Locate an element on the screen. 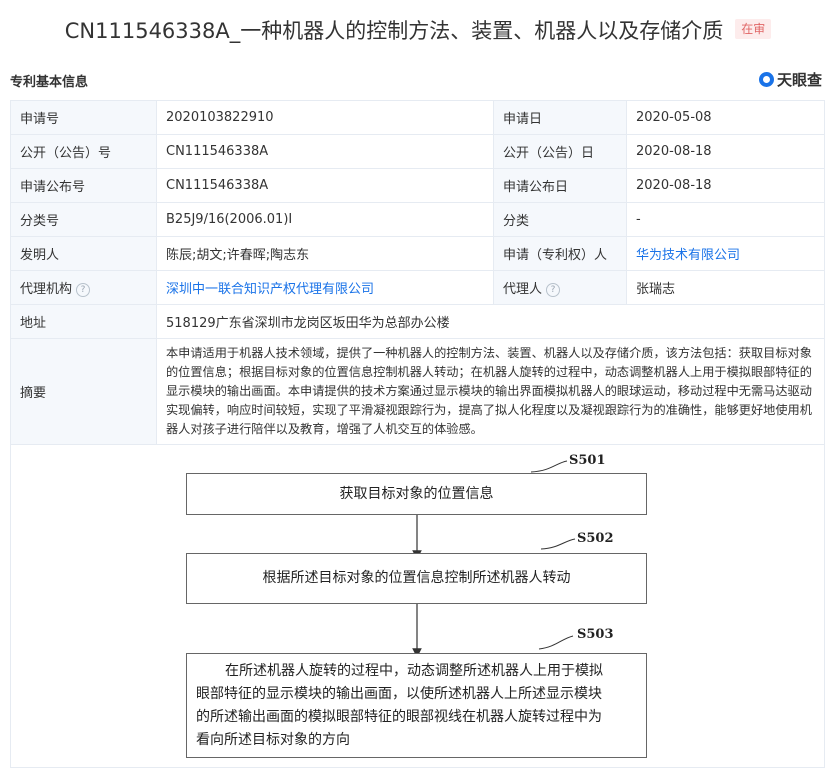  step-id-label: S503 is located at coordinates (595, 634).